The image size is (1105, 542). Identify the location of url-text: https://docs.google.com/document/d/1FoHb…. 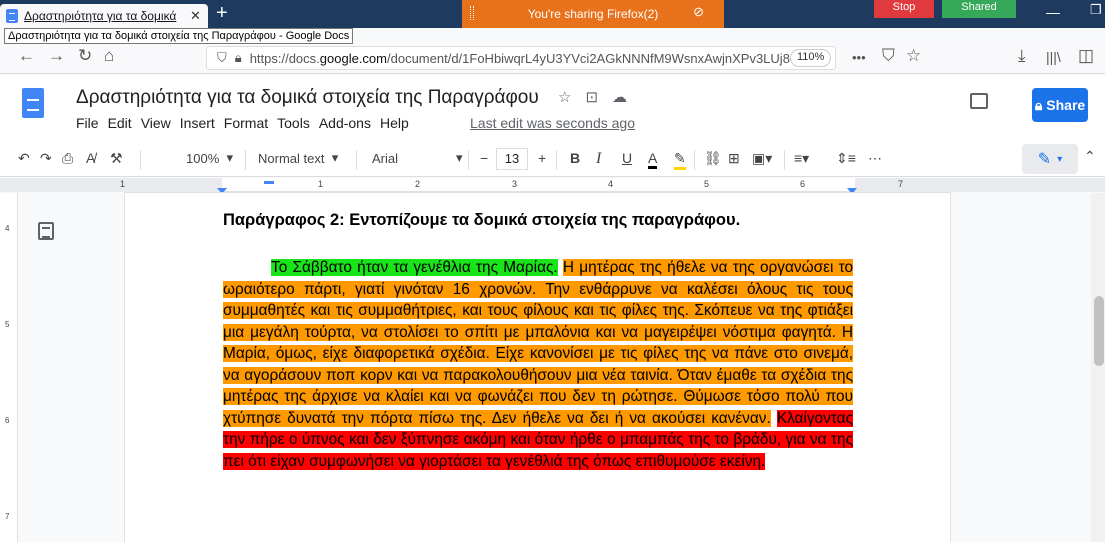
(519, 58).